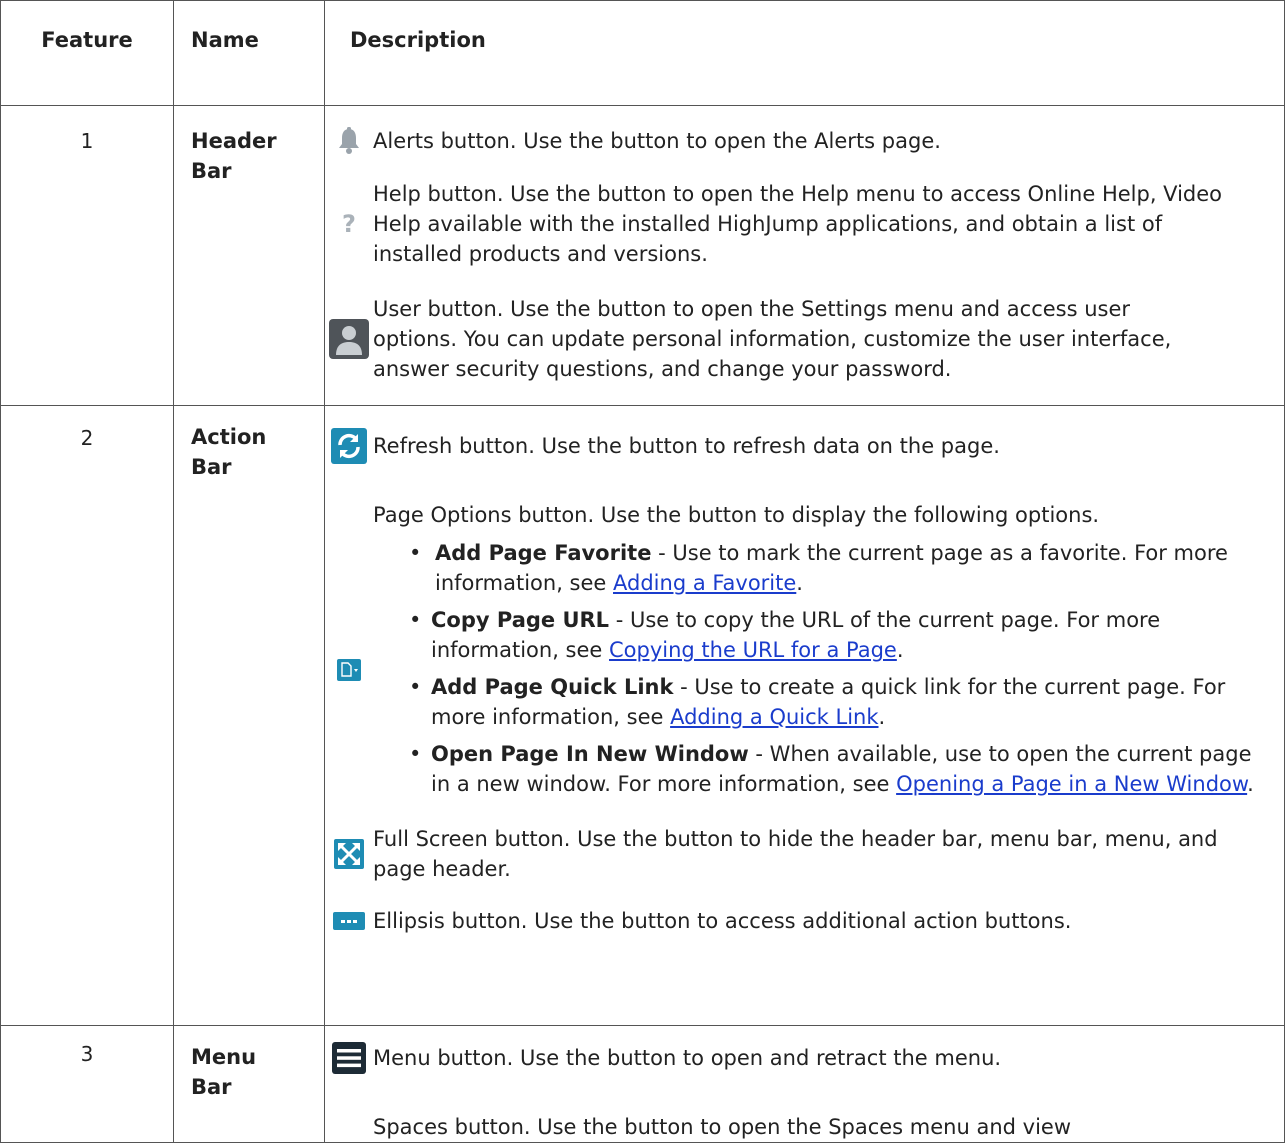 The height and width of the screenshot is (1143, 1285). What do you see at coordinates (774, 717) in the screenshot?
I see `link-adding-a-quick-link: Adding a Quick Link` at bounding box center [774, 717].